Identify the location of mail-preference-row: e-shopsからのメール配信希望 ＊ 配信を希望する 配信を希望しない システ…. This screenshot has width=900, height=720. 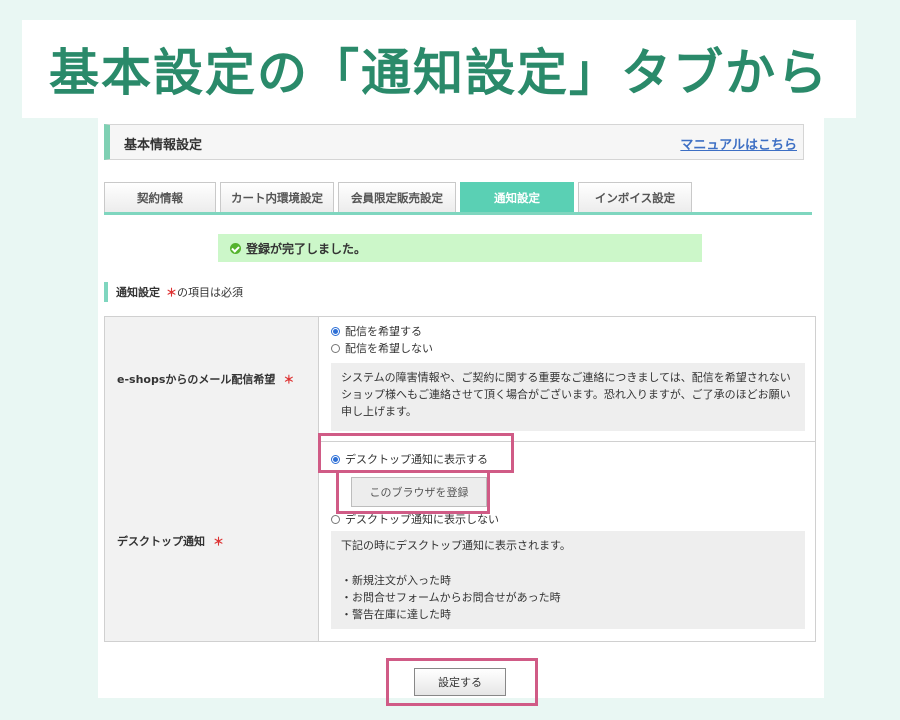
(460, 379).